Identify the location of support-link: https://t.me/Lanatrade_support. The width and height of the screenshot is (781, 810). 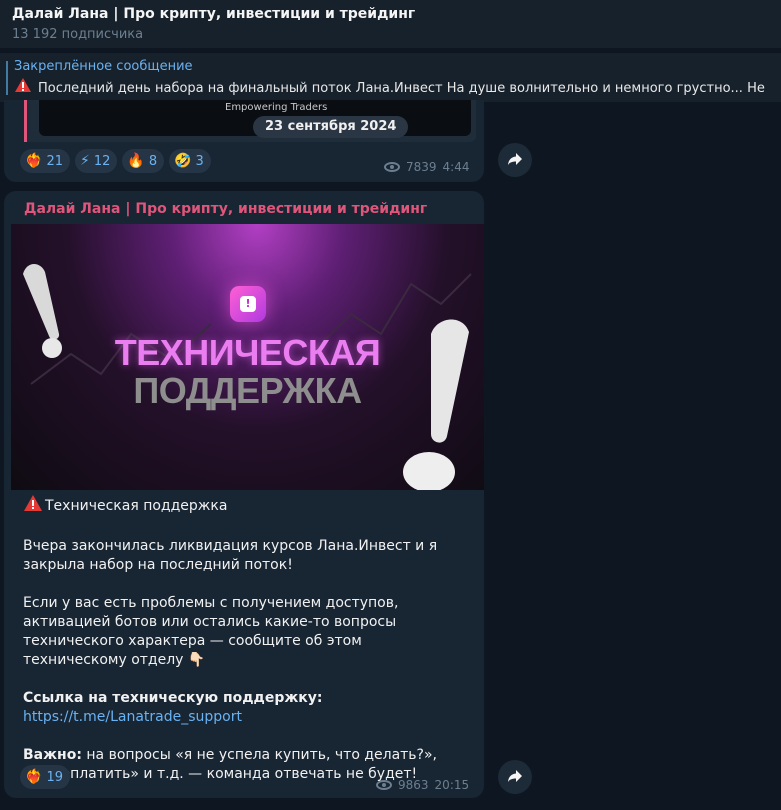
(132, 717).